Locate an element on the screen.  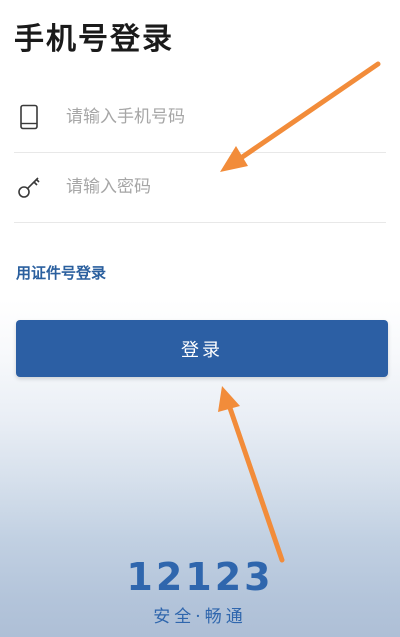
password-field-row is located at coordinates (200, 187).